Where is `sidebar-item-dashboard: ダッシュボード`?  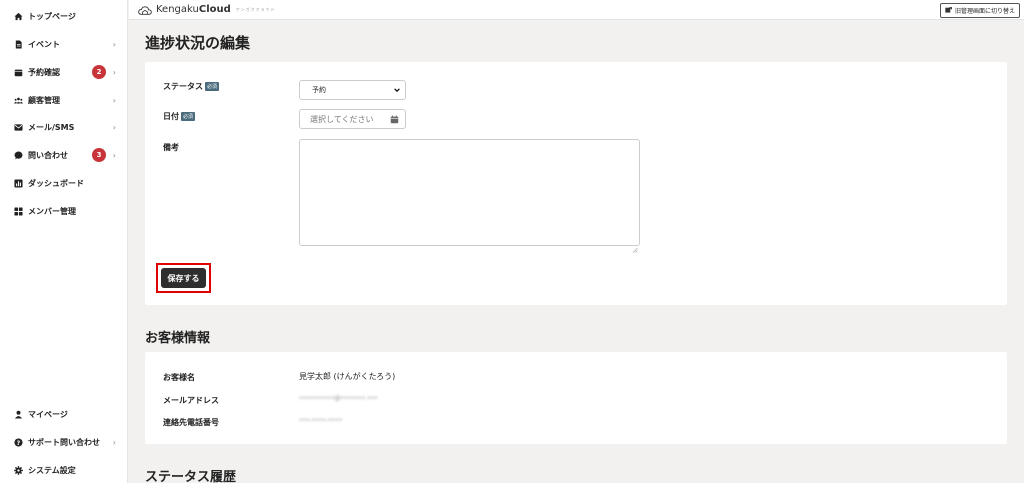 sidebar-item-dashboard: ダッシュボード is located at coordinates (64, 183).